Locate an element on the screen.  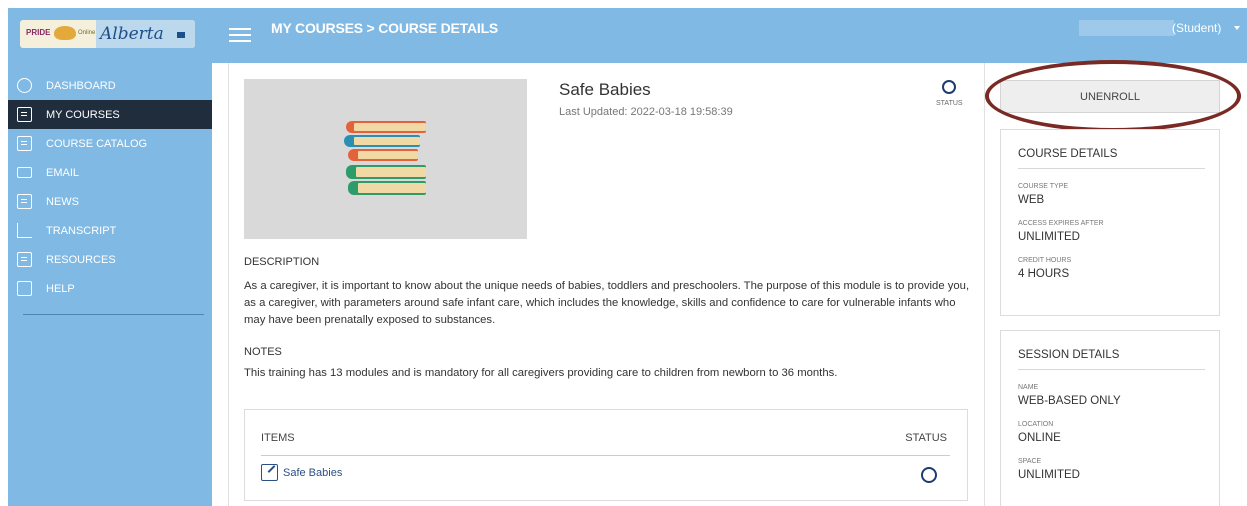
user-role-label: (Student) is located at coordinates (1196, 28).